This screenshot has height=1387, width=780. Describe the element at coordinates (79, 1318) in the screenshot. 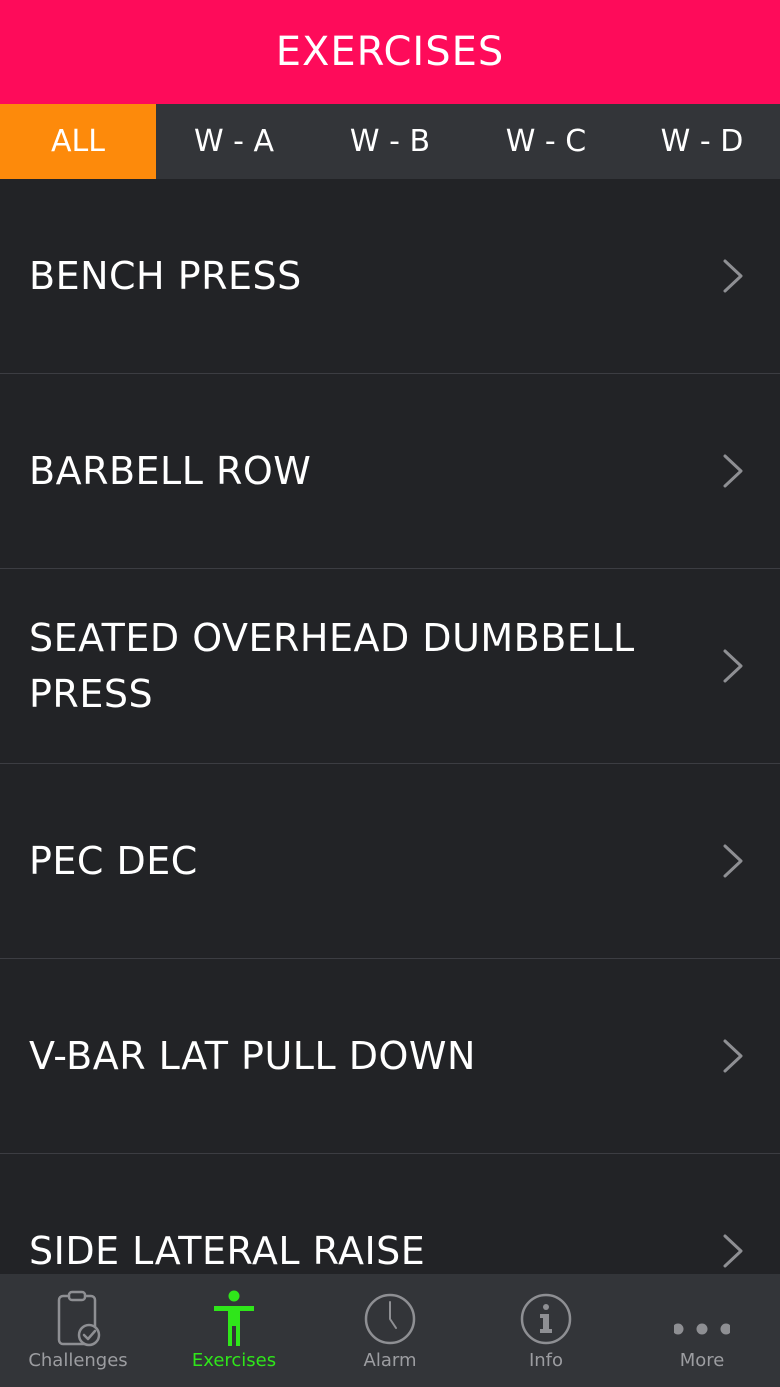

I see `clipboard-check-icon` at that location.